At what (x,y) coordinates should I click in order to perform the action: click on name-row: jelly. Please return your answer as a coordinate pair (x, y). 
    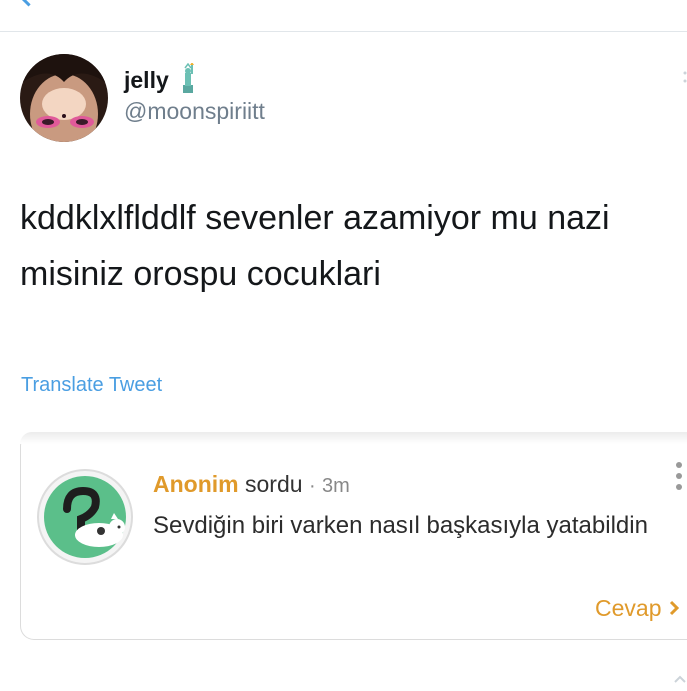
    Looking at the image, I should click on (161, 80).